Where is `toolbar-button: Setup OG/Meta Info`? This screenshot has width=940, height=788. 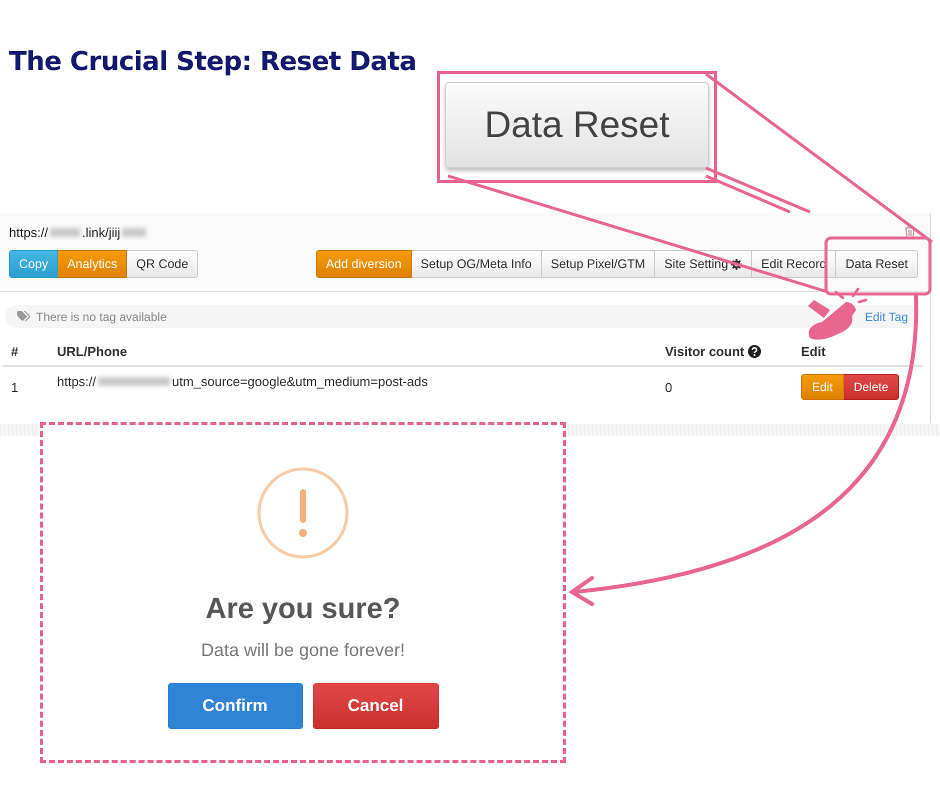 toolbar-button: Setup OG/Meta Info is located at coordinates (477, 264).